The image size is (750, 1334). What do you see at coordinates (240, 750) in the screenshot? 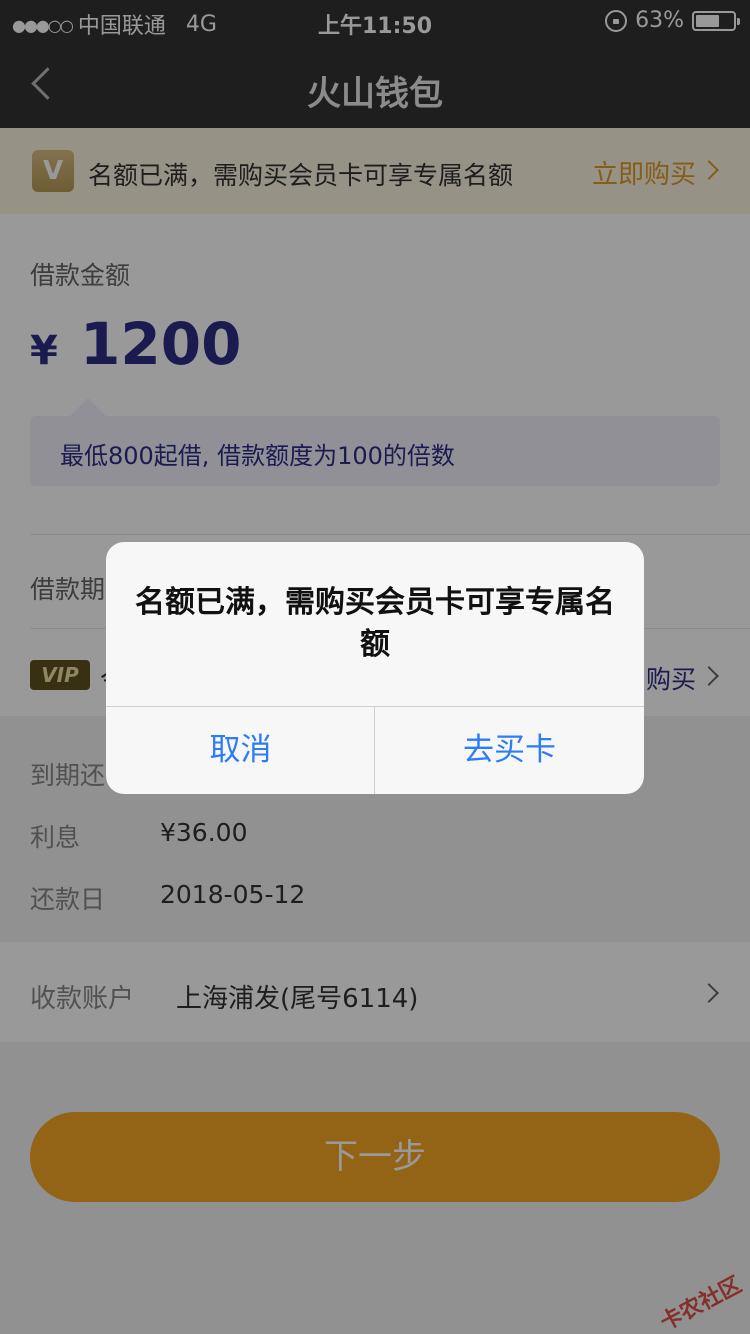
I see `cancel-button: 取消` at bounding box center [240, 750].